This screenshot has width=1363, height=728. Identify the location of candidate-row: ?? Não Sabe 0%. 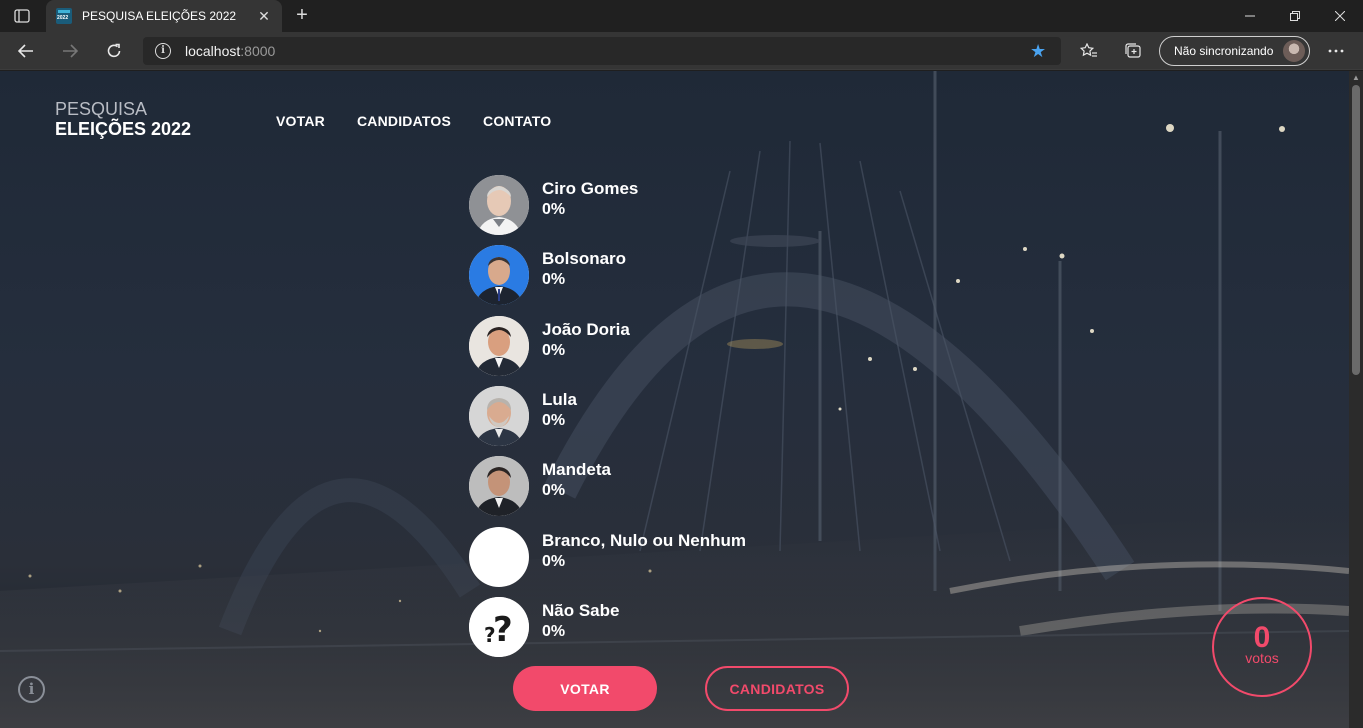
(629, 627).